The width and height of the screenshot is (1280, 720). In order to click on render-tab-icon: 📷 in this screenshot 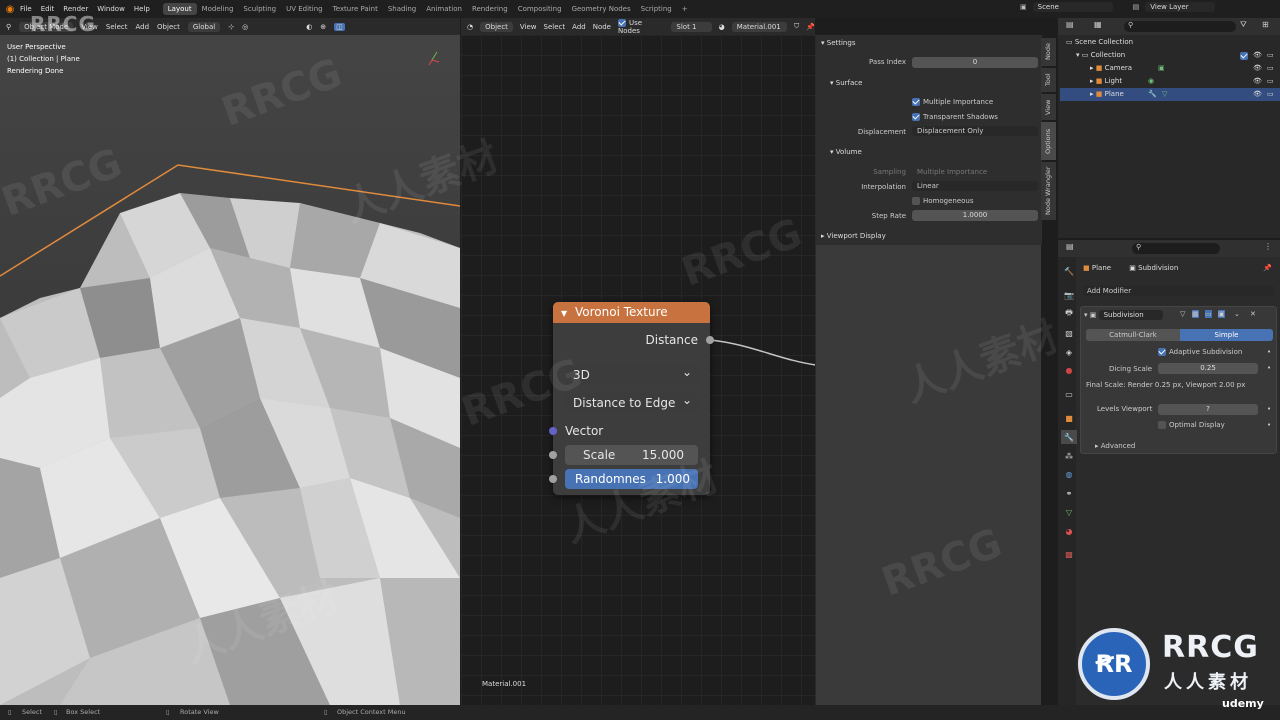, I will do `click(1069, 295)`.